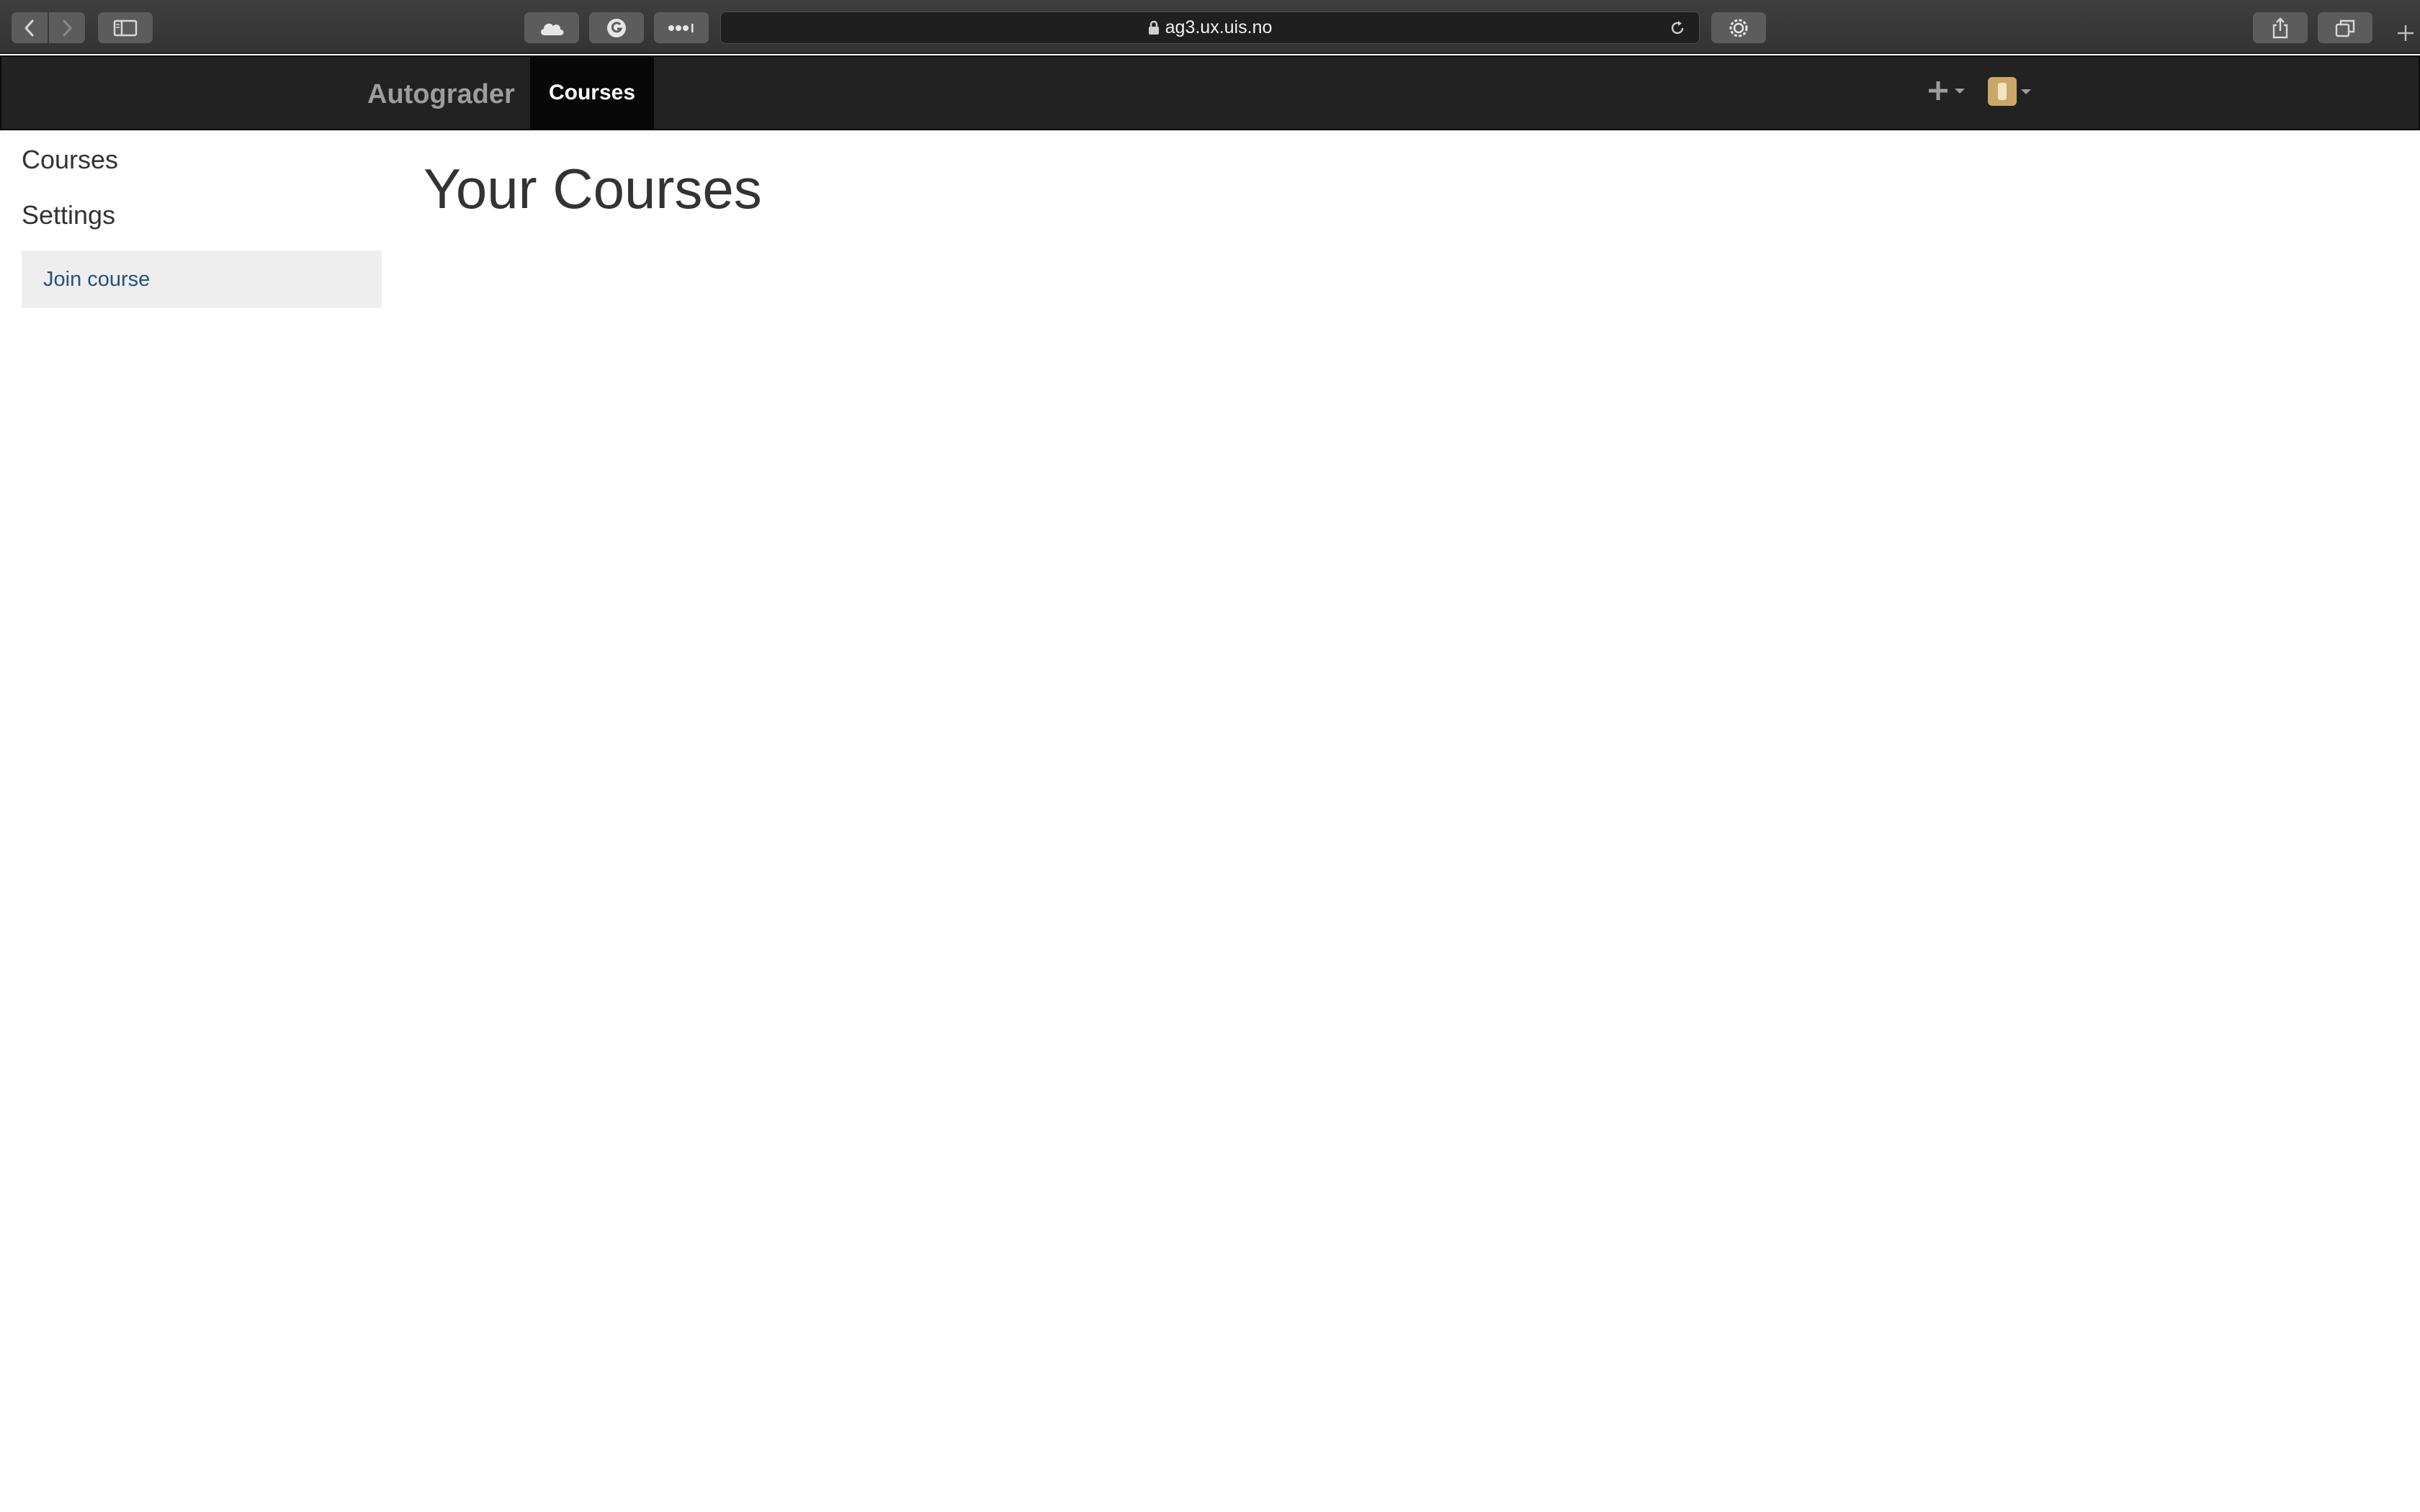 This screenshot has height=1512, width=2420. I want to click on join-course-link: Join course, so click(202, 279).